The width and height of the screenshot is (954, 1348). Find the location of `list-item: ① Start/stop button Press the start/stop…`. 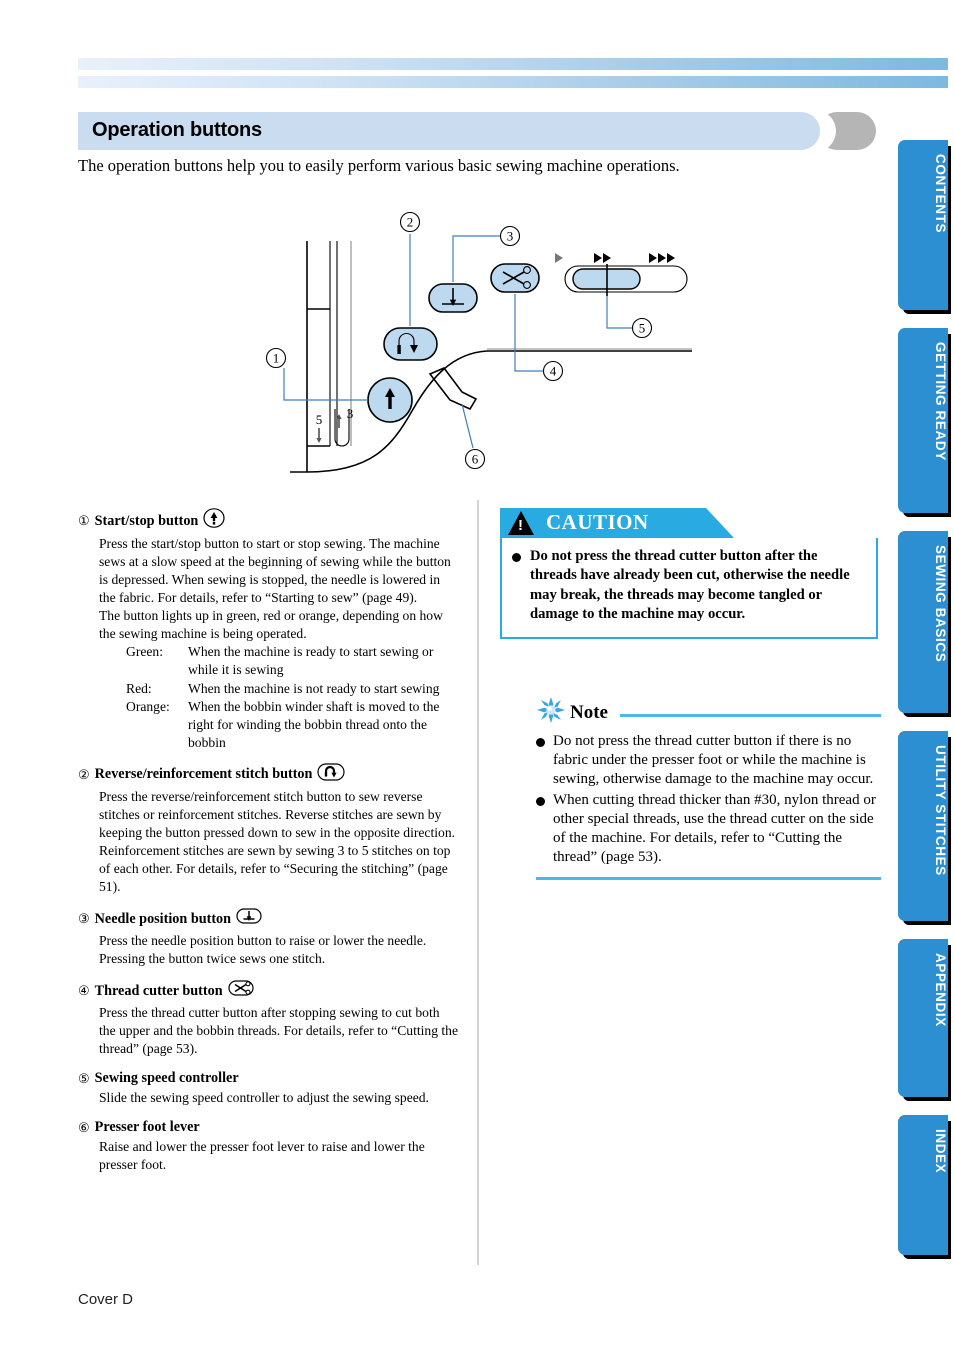

list-item: ① Start/stop button Press the start/stop… is located at coordinates (268, 630).